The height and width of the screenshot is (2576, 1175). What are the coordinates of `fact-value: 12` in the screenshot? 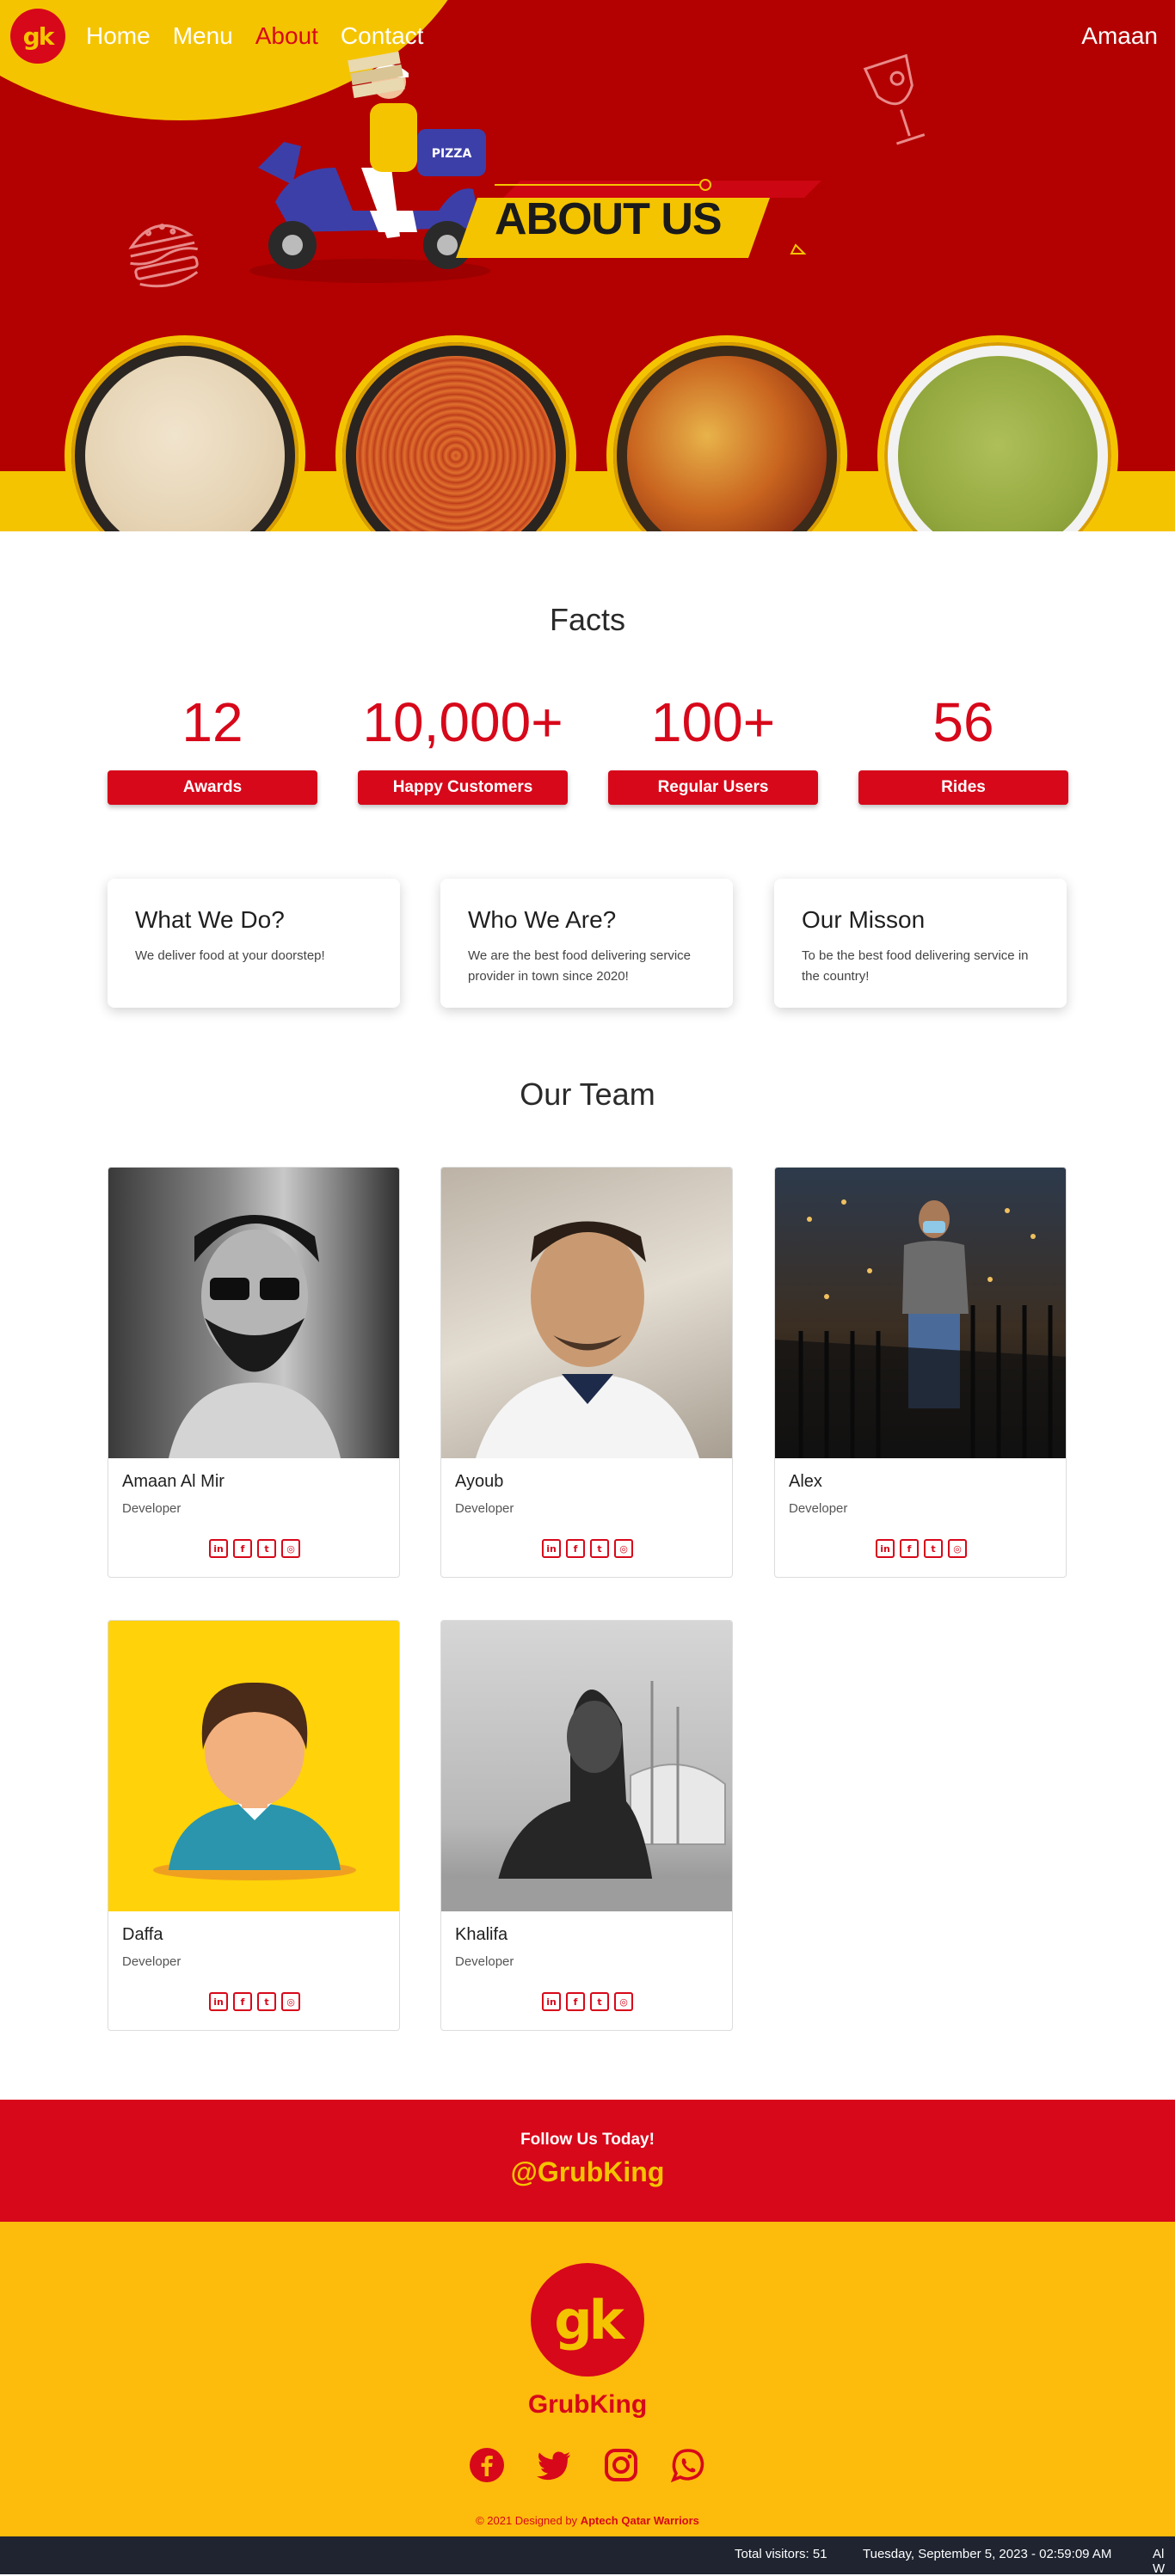 It's located at (212, 722).